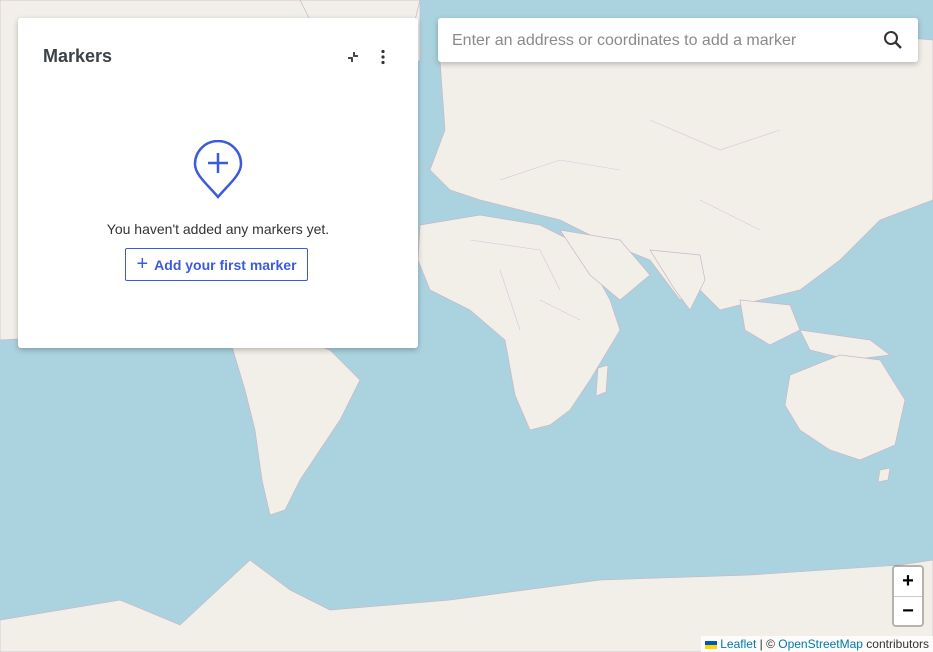 The width and height of the screenshot is (933, 652). What do you see at coordinates (218, 229) in the screenshot?
I see `empty-state-message: You haven't added any markers yet.` at bounding box center [218, 229].